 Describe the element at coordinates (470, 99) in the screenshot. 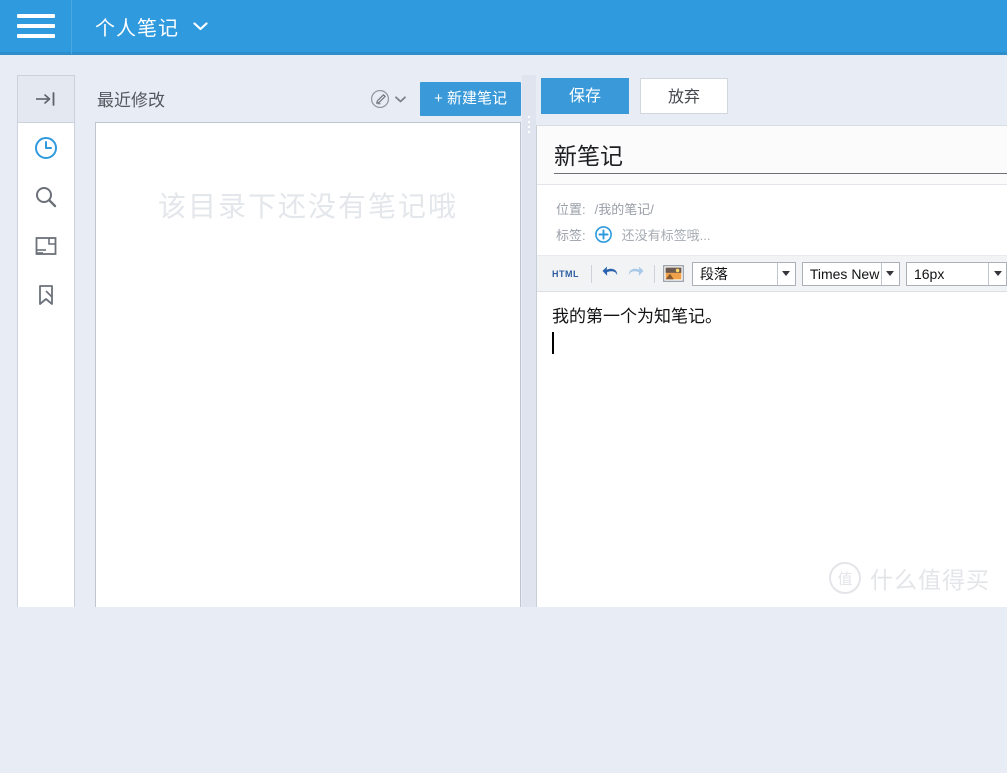

I see `new-note-button: + 新建笔记` at that location.